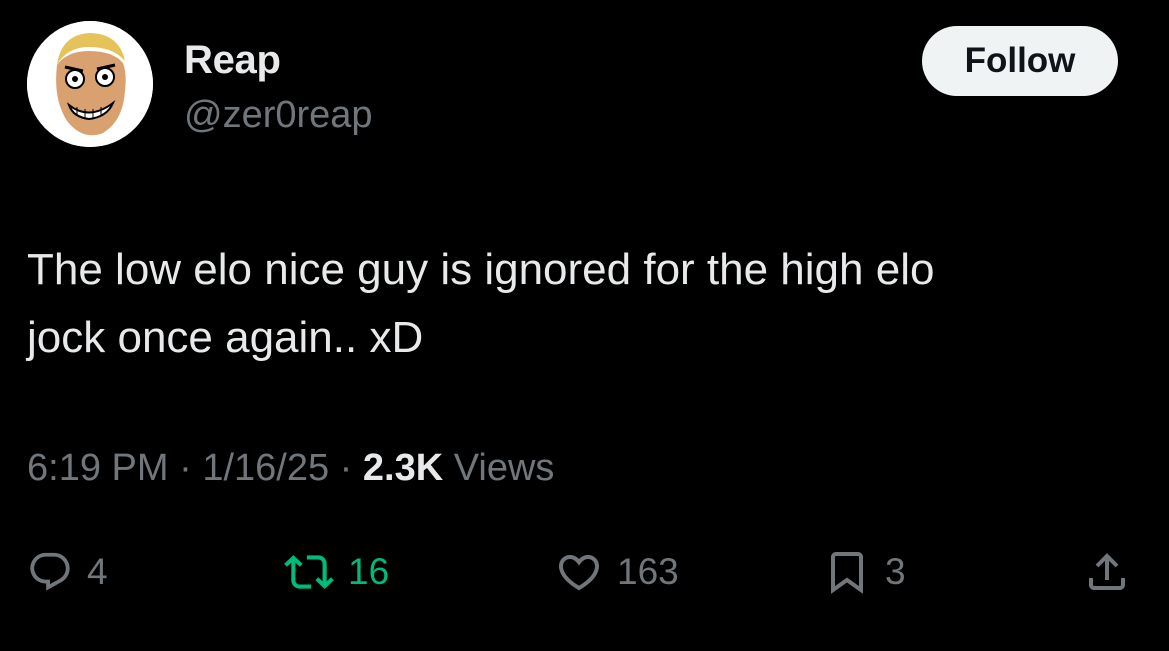 Image resolution: width=1169 pixels, height=651 pixels. What do you see at coordinates (1020, 61) in the screenshot?
I see `follow-button: Follow` at bounding box center [1020, 61].